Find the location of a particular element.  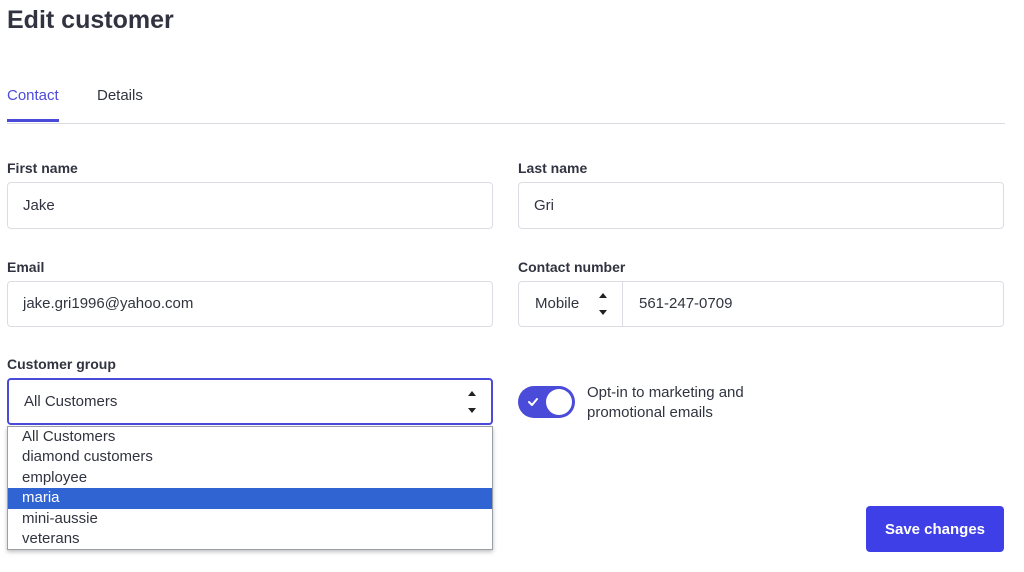

contact-number-field: Mobile 561-247-0709 is located at coordinates (761, 304).